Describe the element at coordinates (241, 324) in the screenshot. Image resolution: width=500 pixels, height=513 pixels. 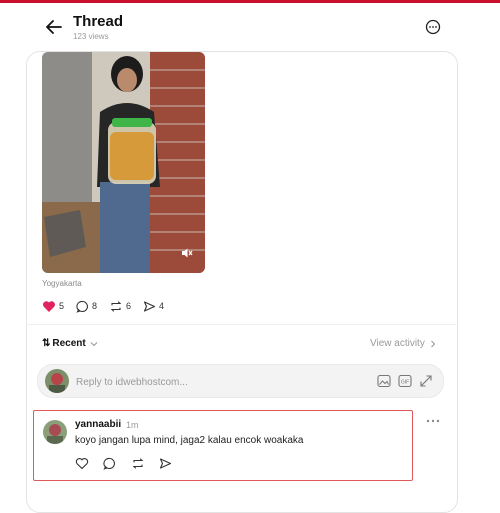
I see `section-divider` at that location.